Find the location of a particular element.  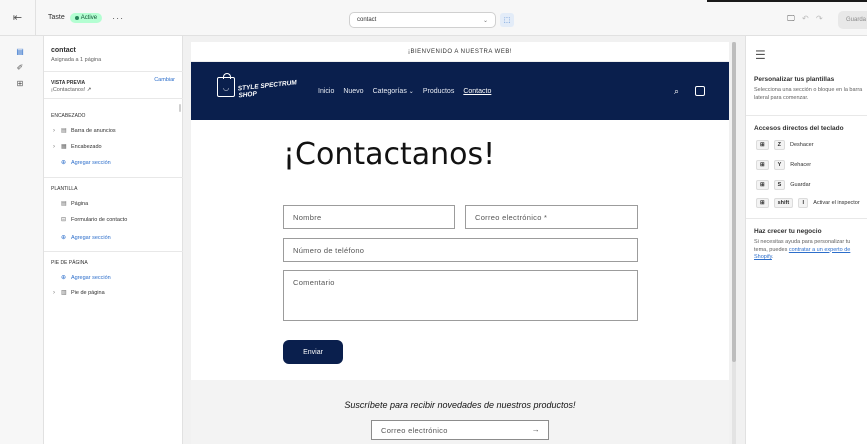

name-field: Nombre is located at coordinates (369, 217).